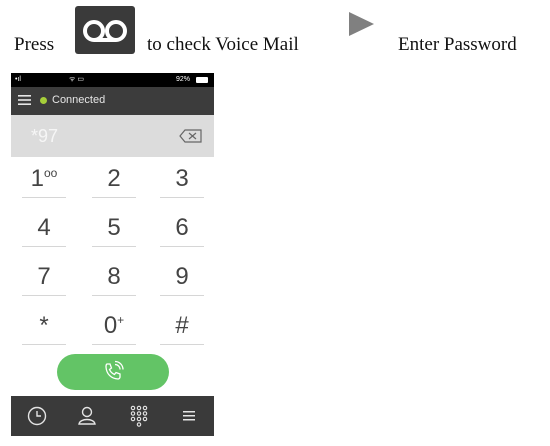 Image resolution: width=550 pixels, height=446 pixels. I want to click on dialpad-key: *, so click(44, 325).